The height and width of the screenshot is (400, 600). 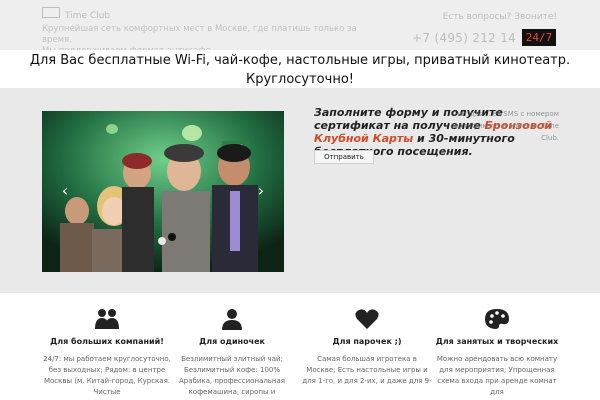 What do you see at coordinates (232, 319) in the screenshot?
I see `user-icon` at bounding box center [232, 319].